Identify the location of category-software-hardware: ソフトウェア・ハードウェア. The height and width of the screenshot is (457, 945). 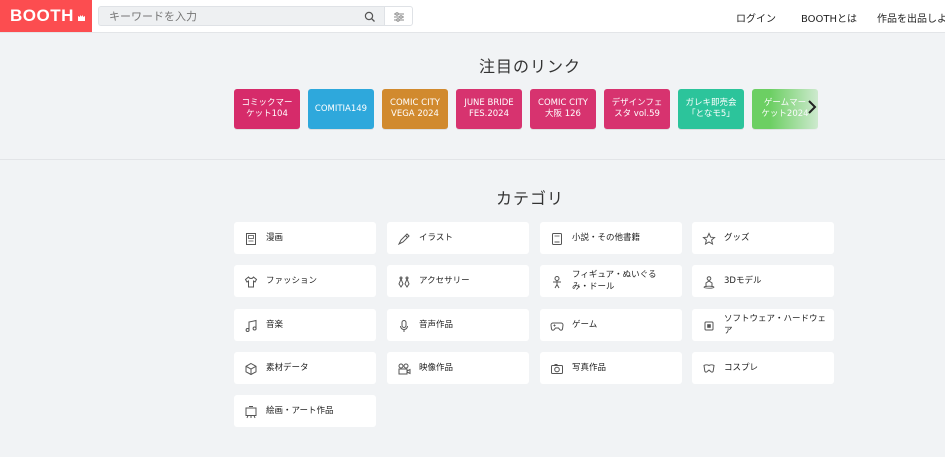
(763, 325).